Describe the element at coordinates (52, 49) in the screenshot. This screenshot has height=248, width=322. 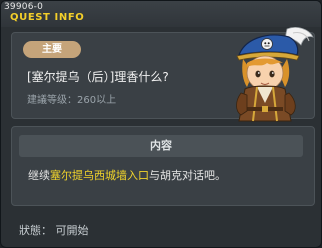
I see `quest-type-badge: 主要` at that location.